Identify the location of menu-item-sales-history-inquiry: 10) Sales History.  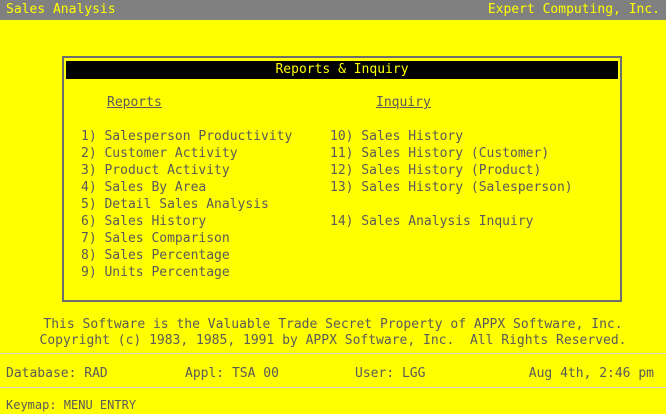
(396, 137).